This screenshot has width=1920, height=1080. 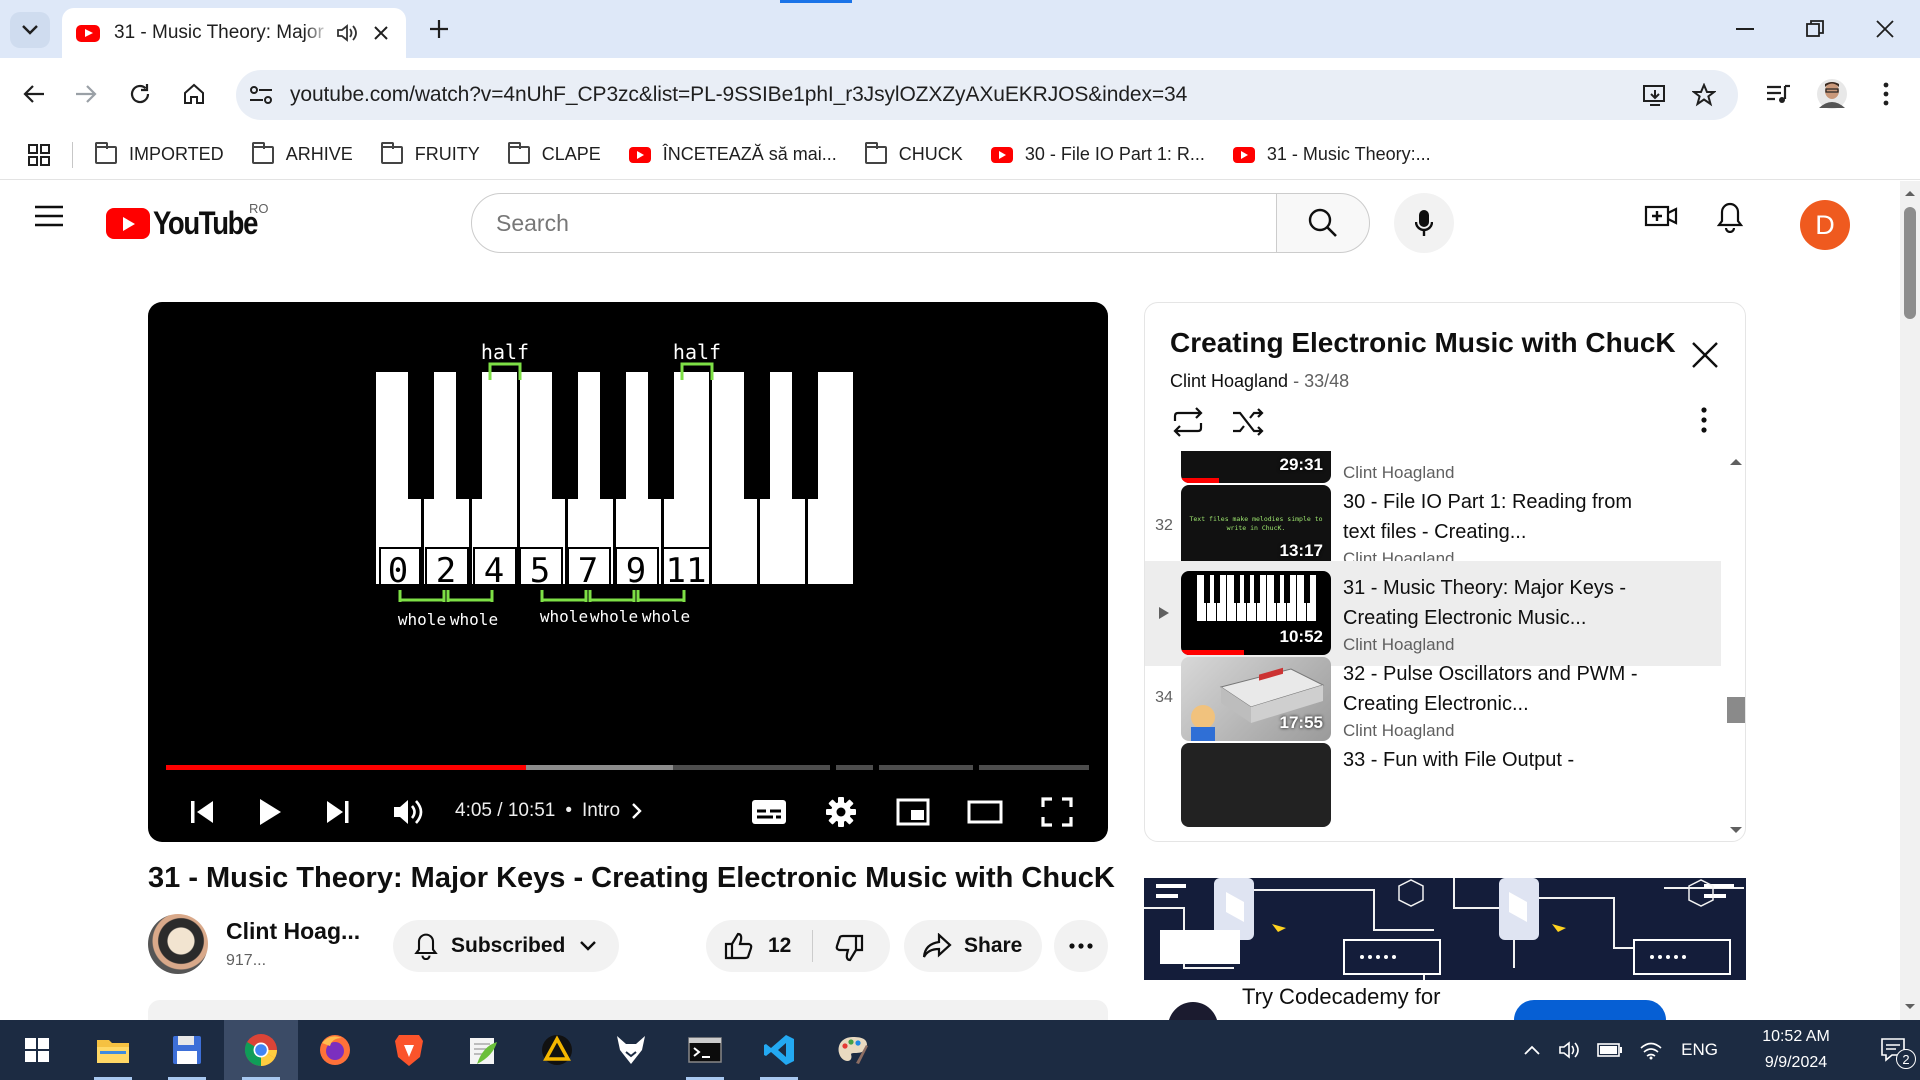 What do you see at coordinates (853, 1050) in the screenshot?
I see `taskbar-paint` at bounding box center [853, 1050].